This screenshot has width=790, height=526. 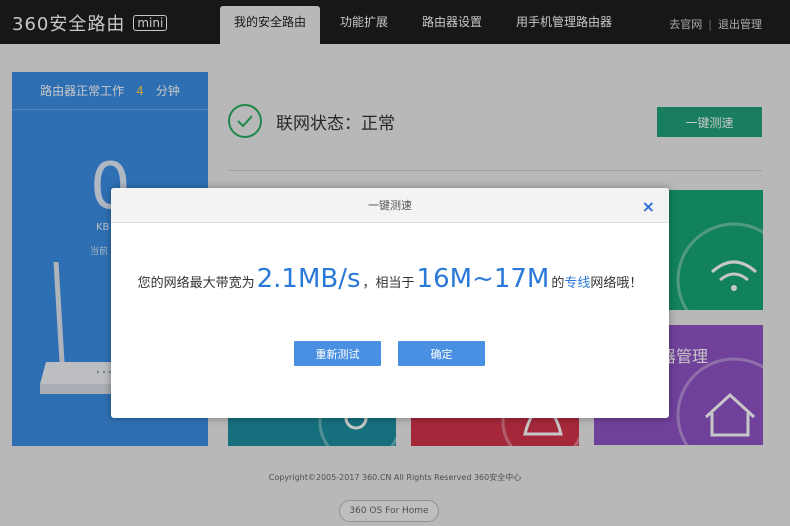 I want to click on line-type: 专线, so click(x=577, y=283).